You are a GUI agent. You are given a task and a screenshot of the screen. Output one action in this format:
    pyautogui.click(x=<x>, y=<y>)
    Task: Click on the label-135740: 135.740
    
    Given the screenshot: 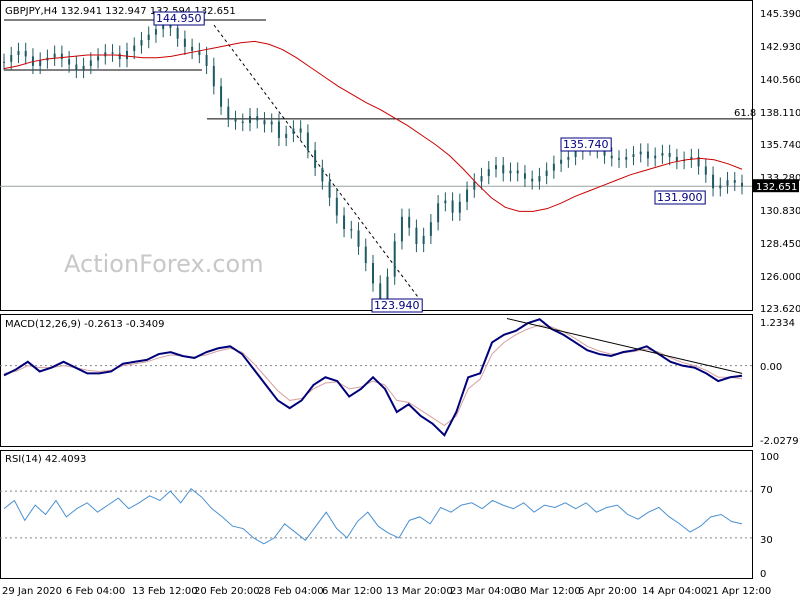 What is the action you would take?
    pyautogui.click(x=586, y=144)
    